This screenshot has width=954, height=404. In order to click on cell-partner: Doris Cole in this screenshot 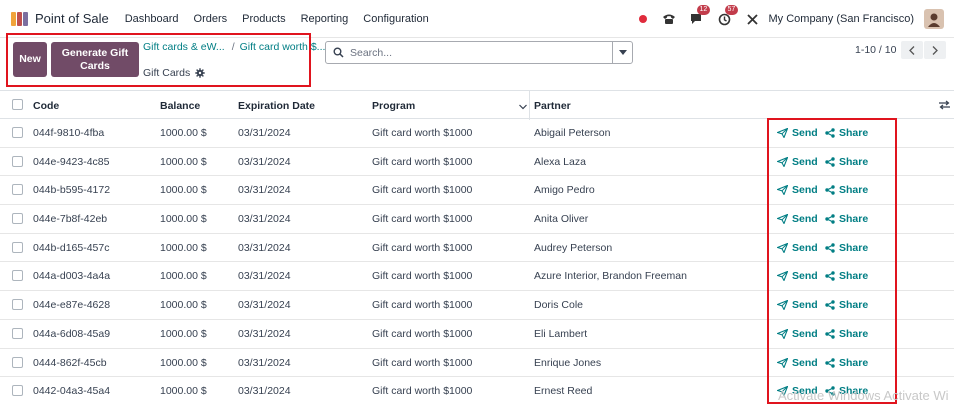, I will do `click(559, 305)`.